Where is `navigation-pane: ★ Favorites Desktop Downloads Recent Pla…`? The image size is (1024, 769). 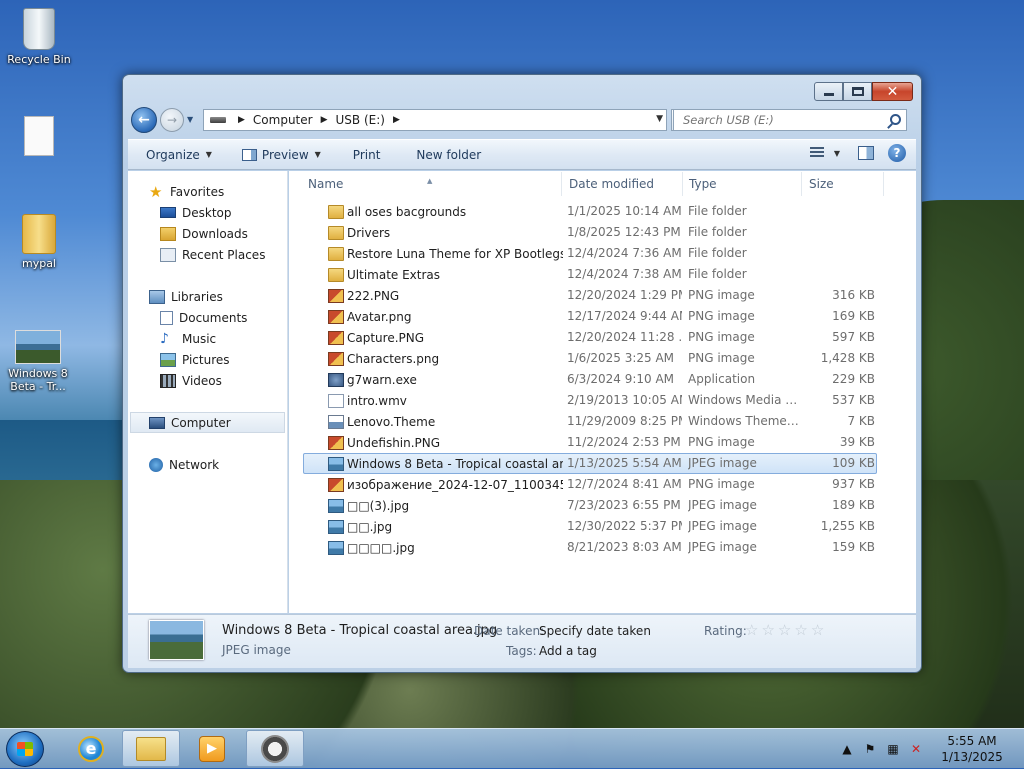 navigation-pane: ★ Favorites Desktop Downloads Recent Pla… is located at coordinates (208, 392).